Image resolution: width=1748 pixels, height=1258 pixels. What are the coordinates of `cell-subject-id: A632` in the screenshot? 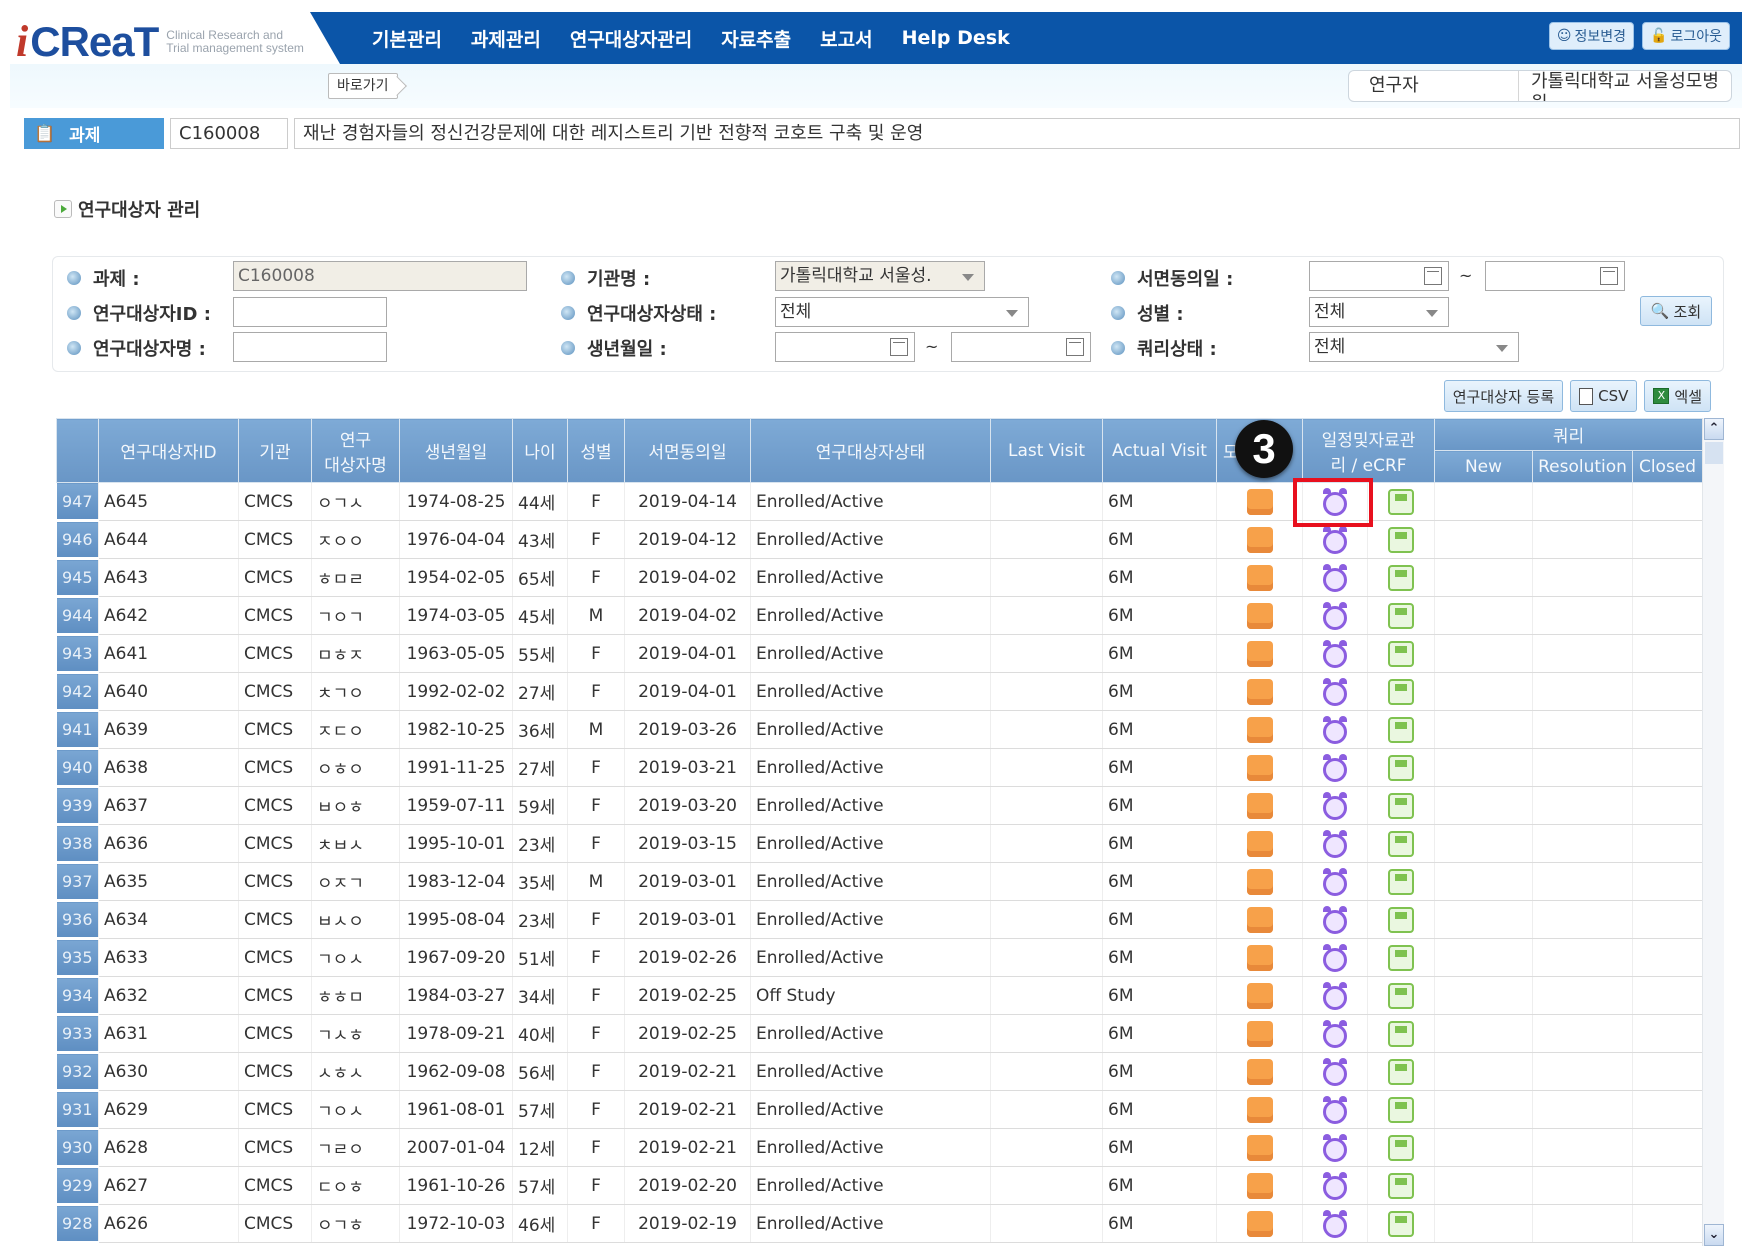 It's located at (168, 995).